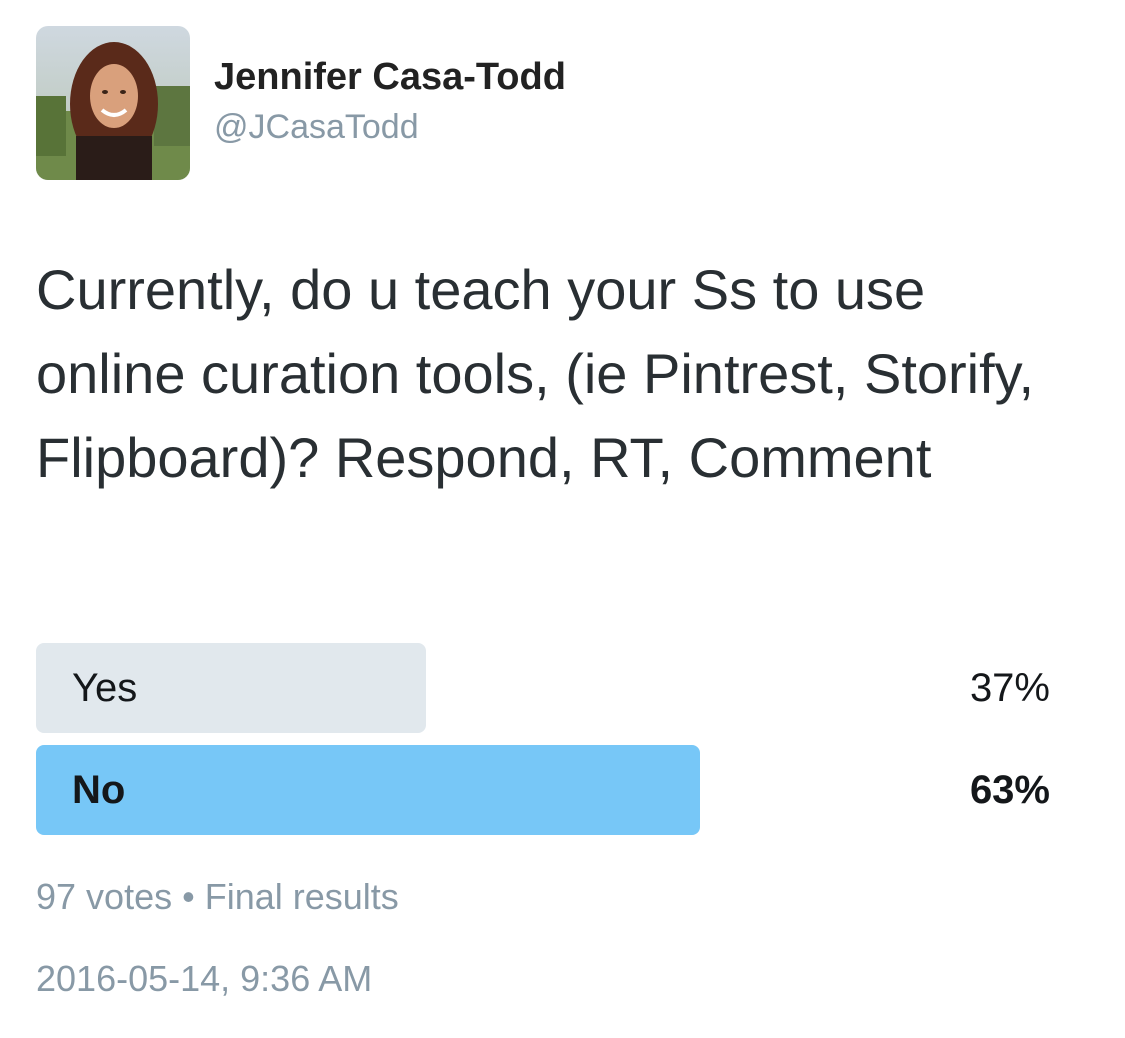 The width and height of the screenshot is (1125, 1038). Describe the element at coordinates (1009, 688) in the screenshot. I see `poll-percent-yes: 37%` at that location.